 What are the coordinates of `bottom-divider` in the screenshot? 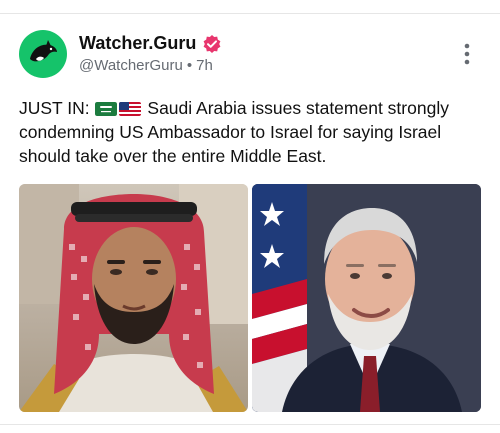 It's located at (250, 424).